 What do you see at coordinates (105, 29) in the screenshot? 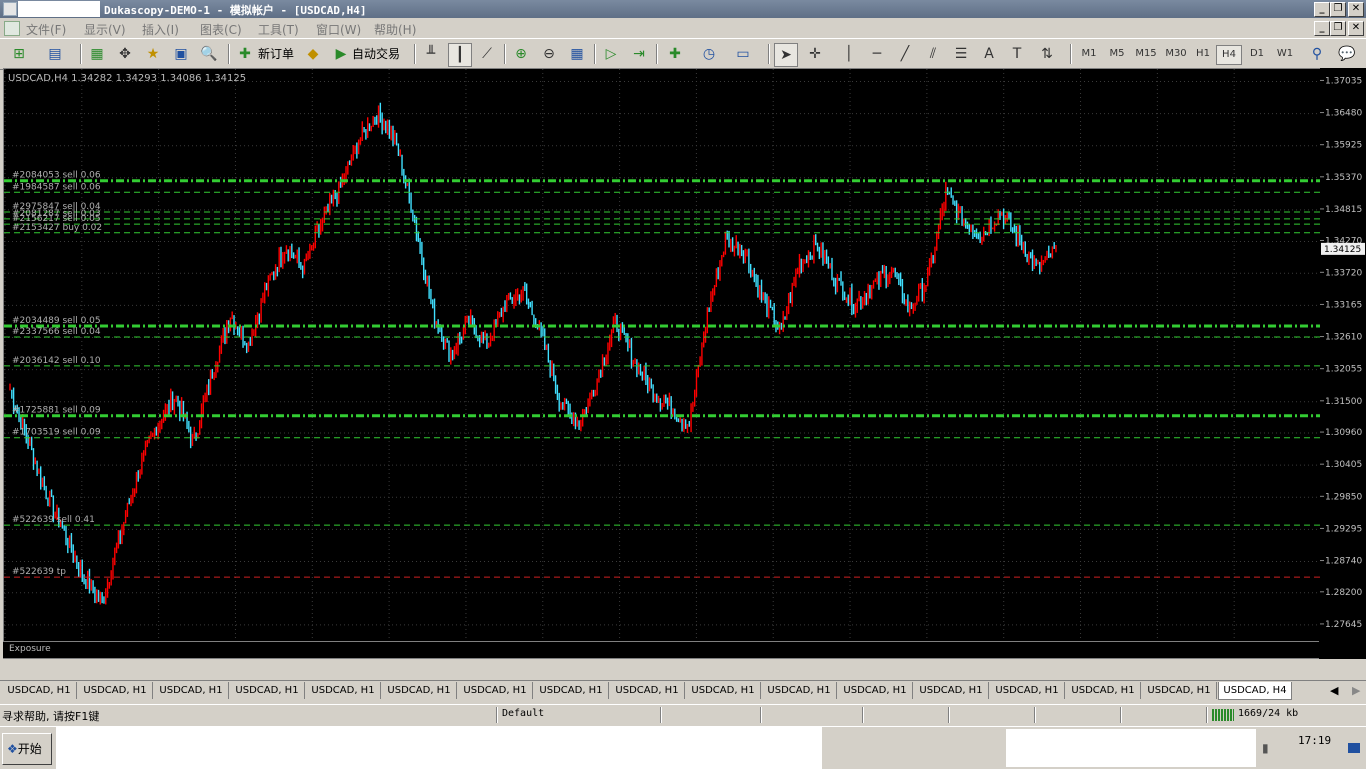
I see `menu-view: 显示(V)` at bounding box center [105, 29].